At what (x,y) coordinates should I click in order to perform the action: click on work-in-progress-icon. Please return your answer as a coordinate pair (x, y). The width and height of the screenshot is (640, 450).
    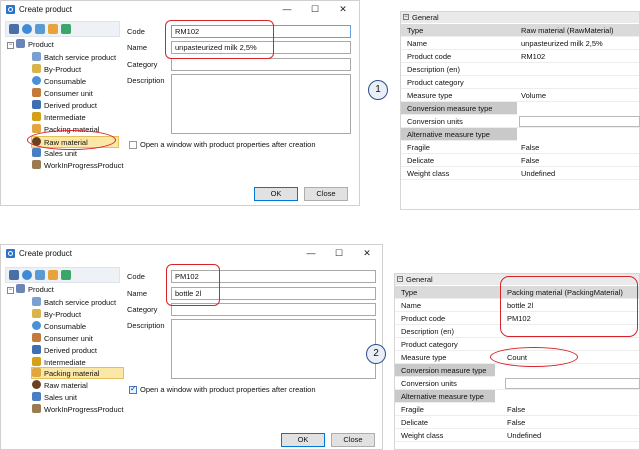
    Looking at the image, I should click on (36, 408).